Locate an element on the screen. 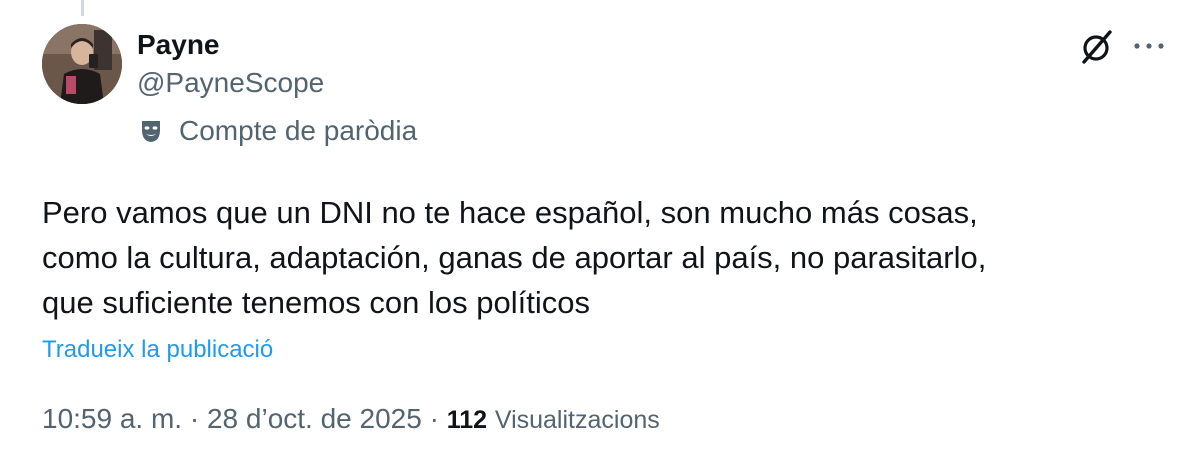  tweet-line: que suficiente tenemos con los políticos is located at coordinates (316, 302).